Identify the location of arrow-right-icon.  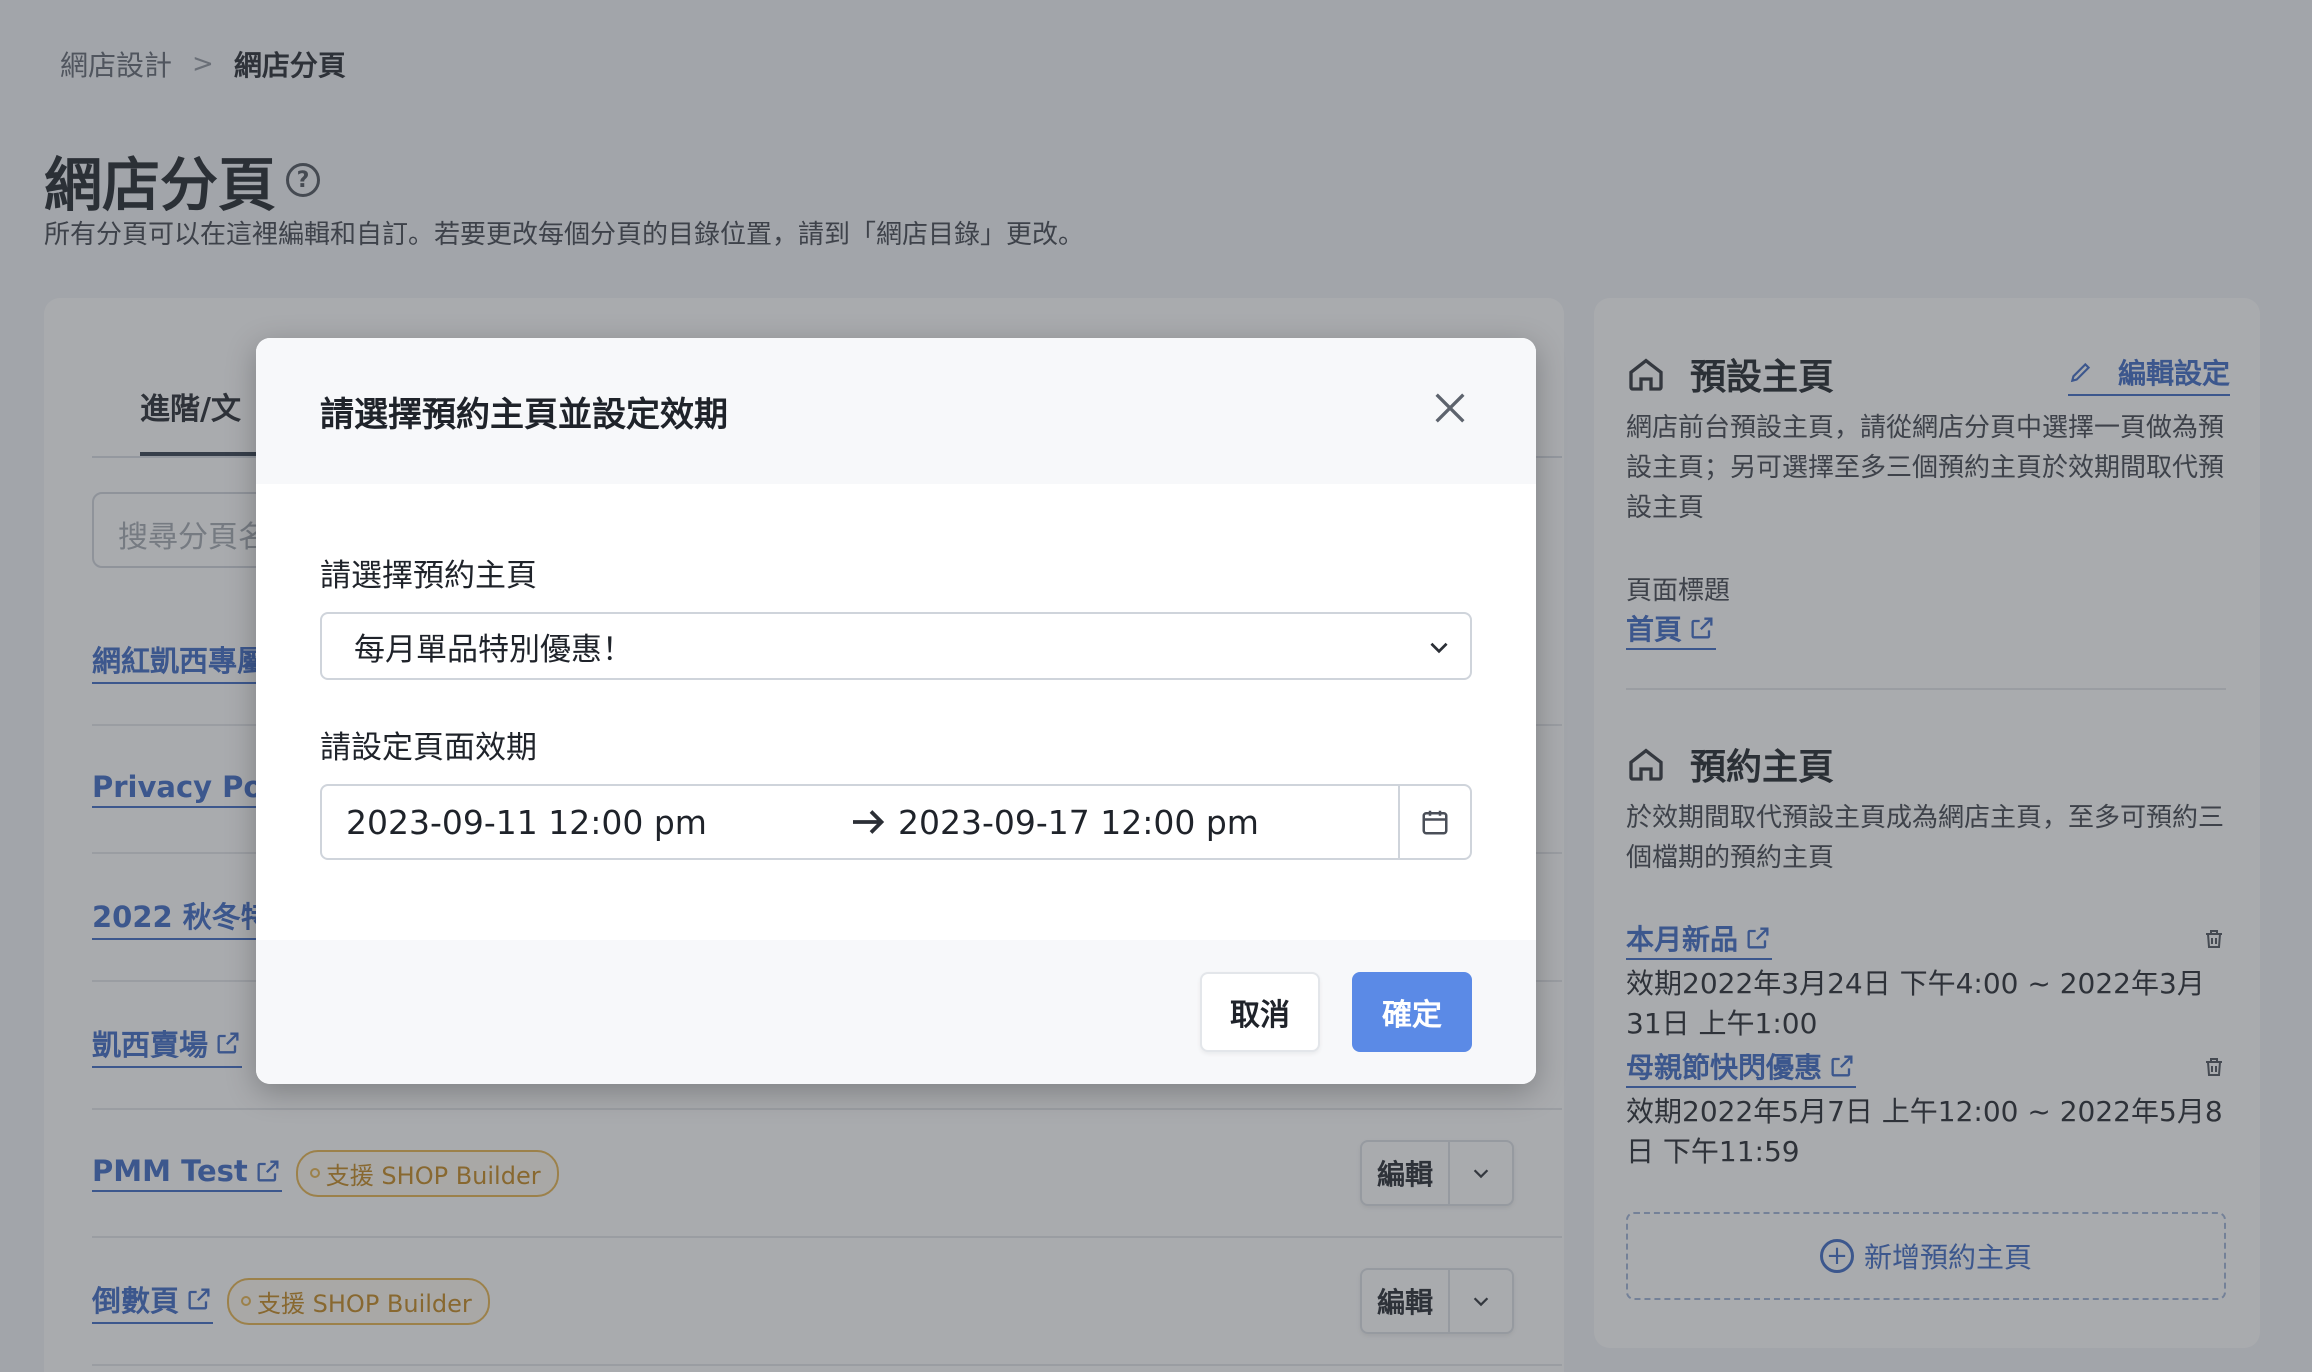
(869, 822).